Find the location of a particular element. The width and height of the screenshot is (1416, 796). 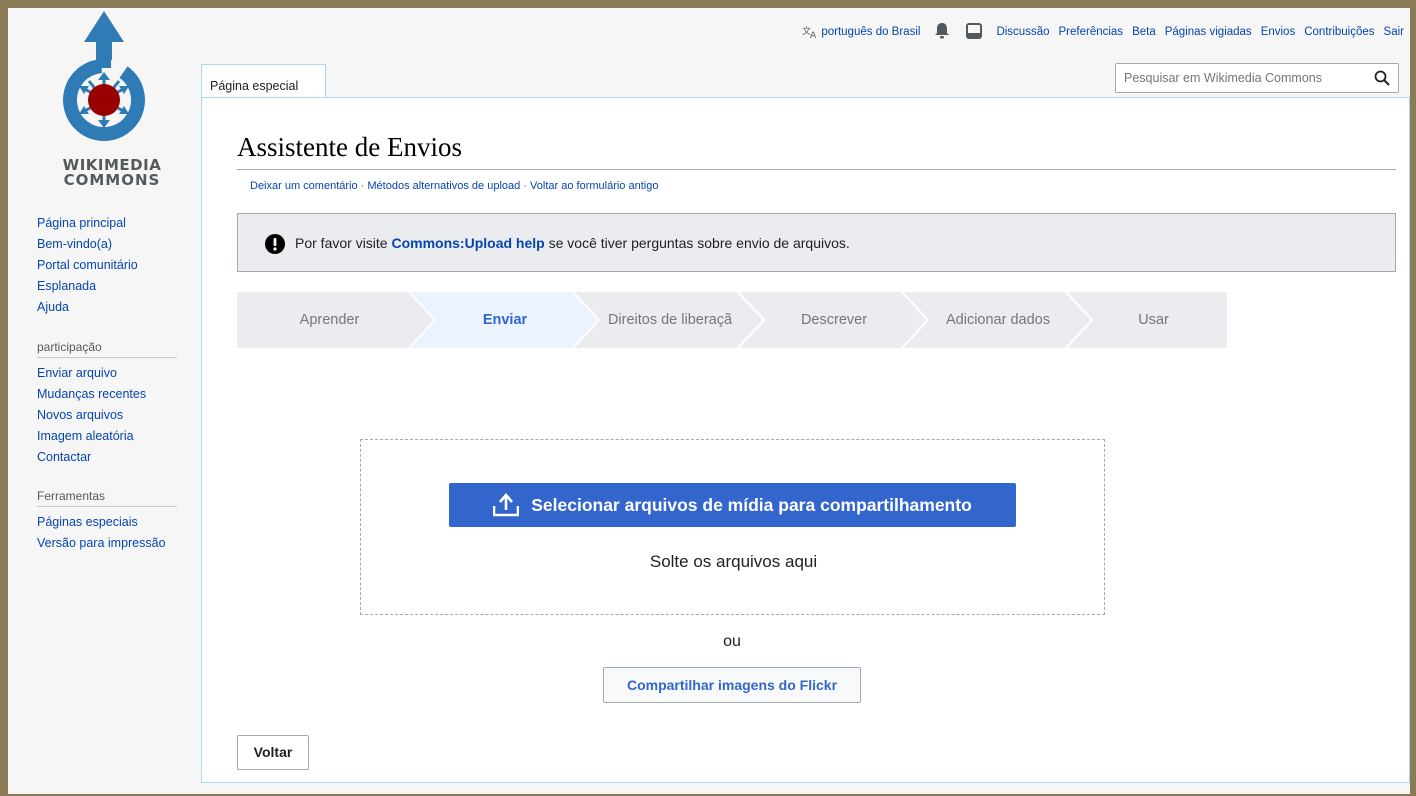

alert-icon is located at coordinates (275, 246).